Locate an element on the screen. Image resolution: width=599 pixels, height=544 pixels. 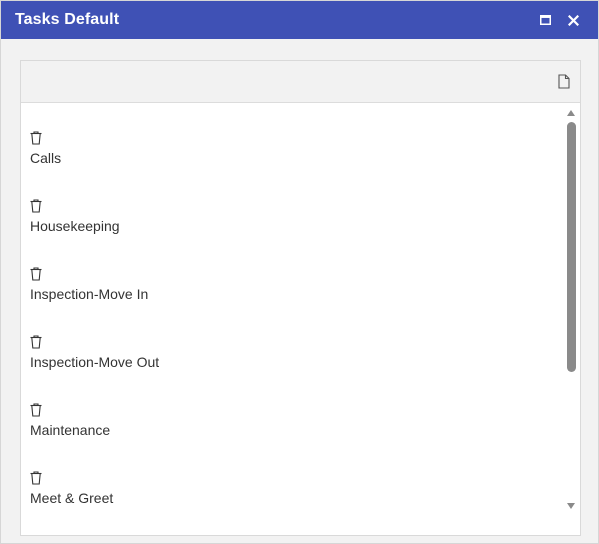
task-label: Maintenance is located at coordinates (70, 430).